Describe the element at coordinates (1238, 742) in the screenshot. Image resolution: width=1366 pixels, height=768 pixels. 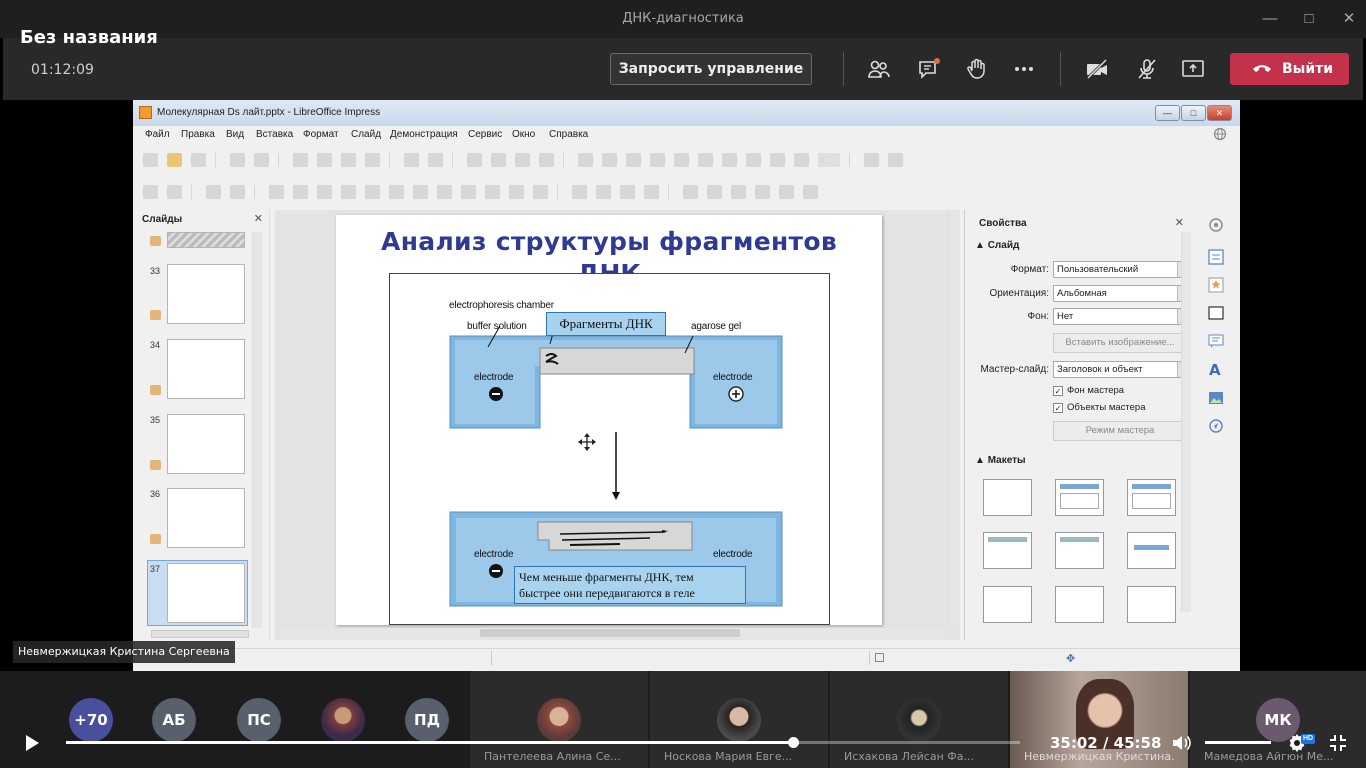
I see `volume-slider` at that location.